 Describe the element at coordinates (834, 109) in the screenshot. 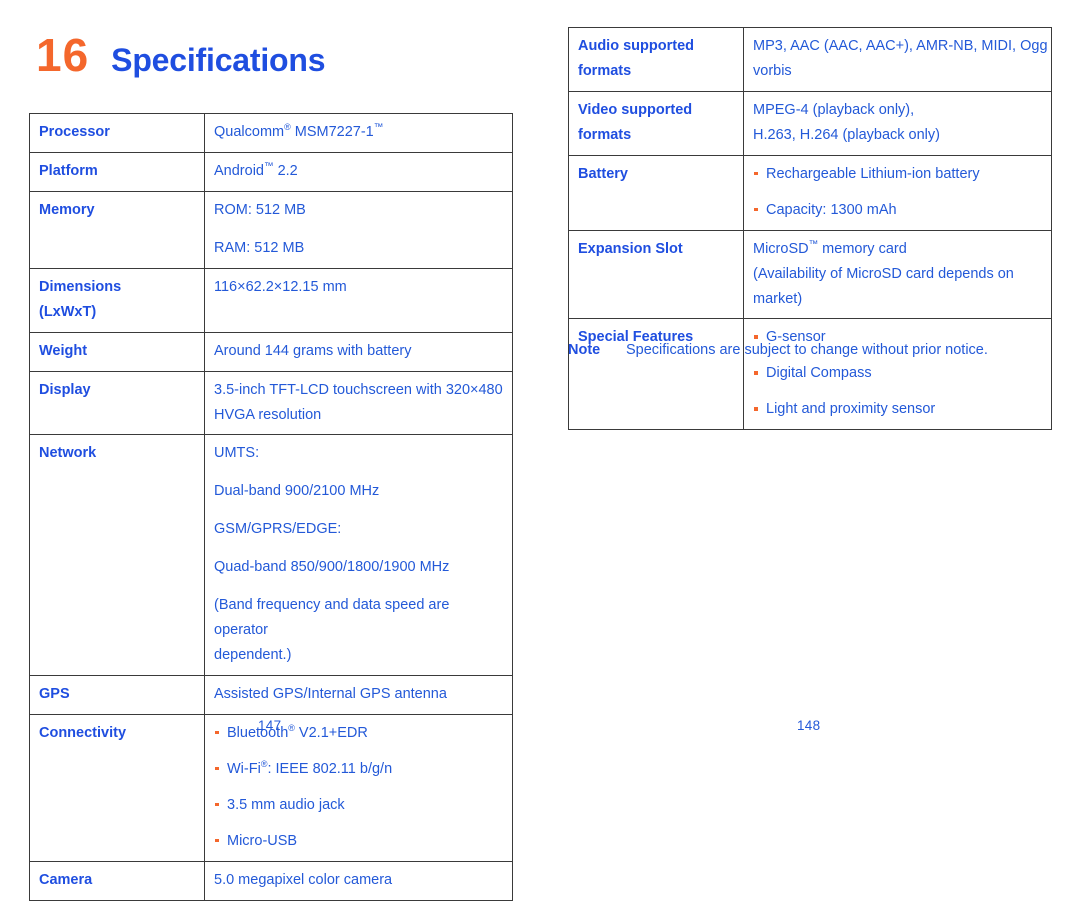

I see `value-line: MPEG-4 (playback only),` at that location.